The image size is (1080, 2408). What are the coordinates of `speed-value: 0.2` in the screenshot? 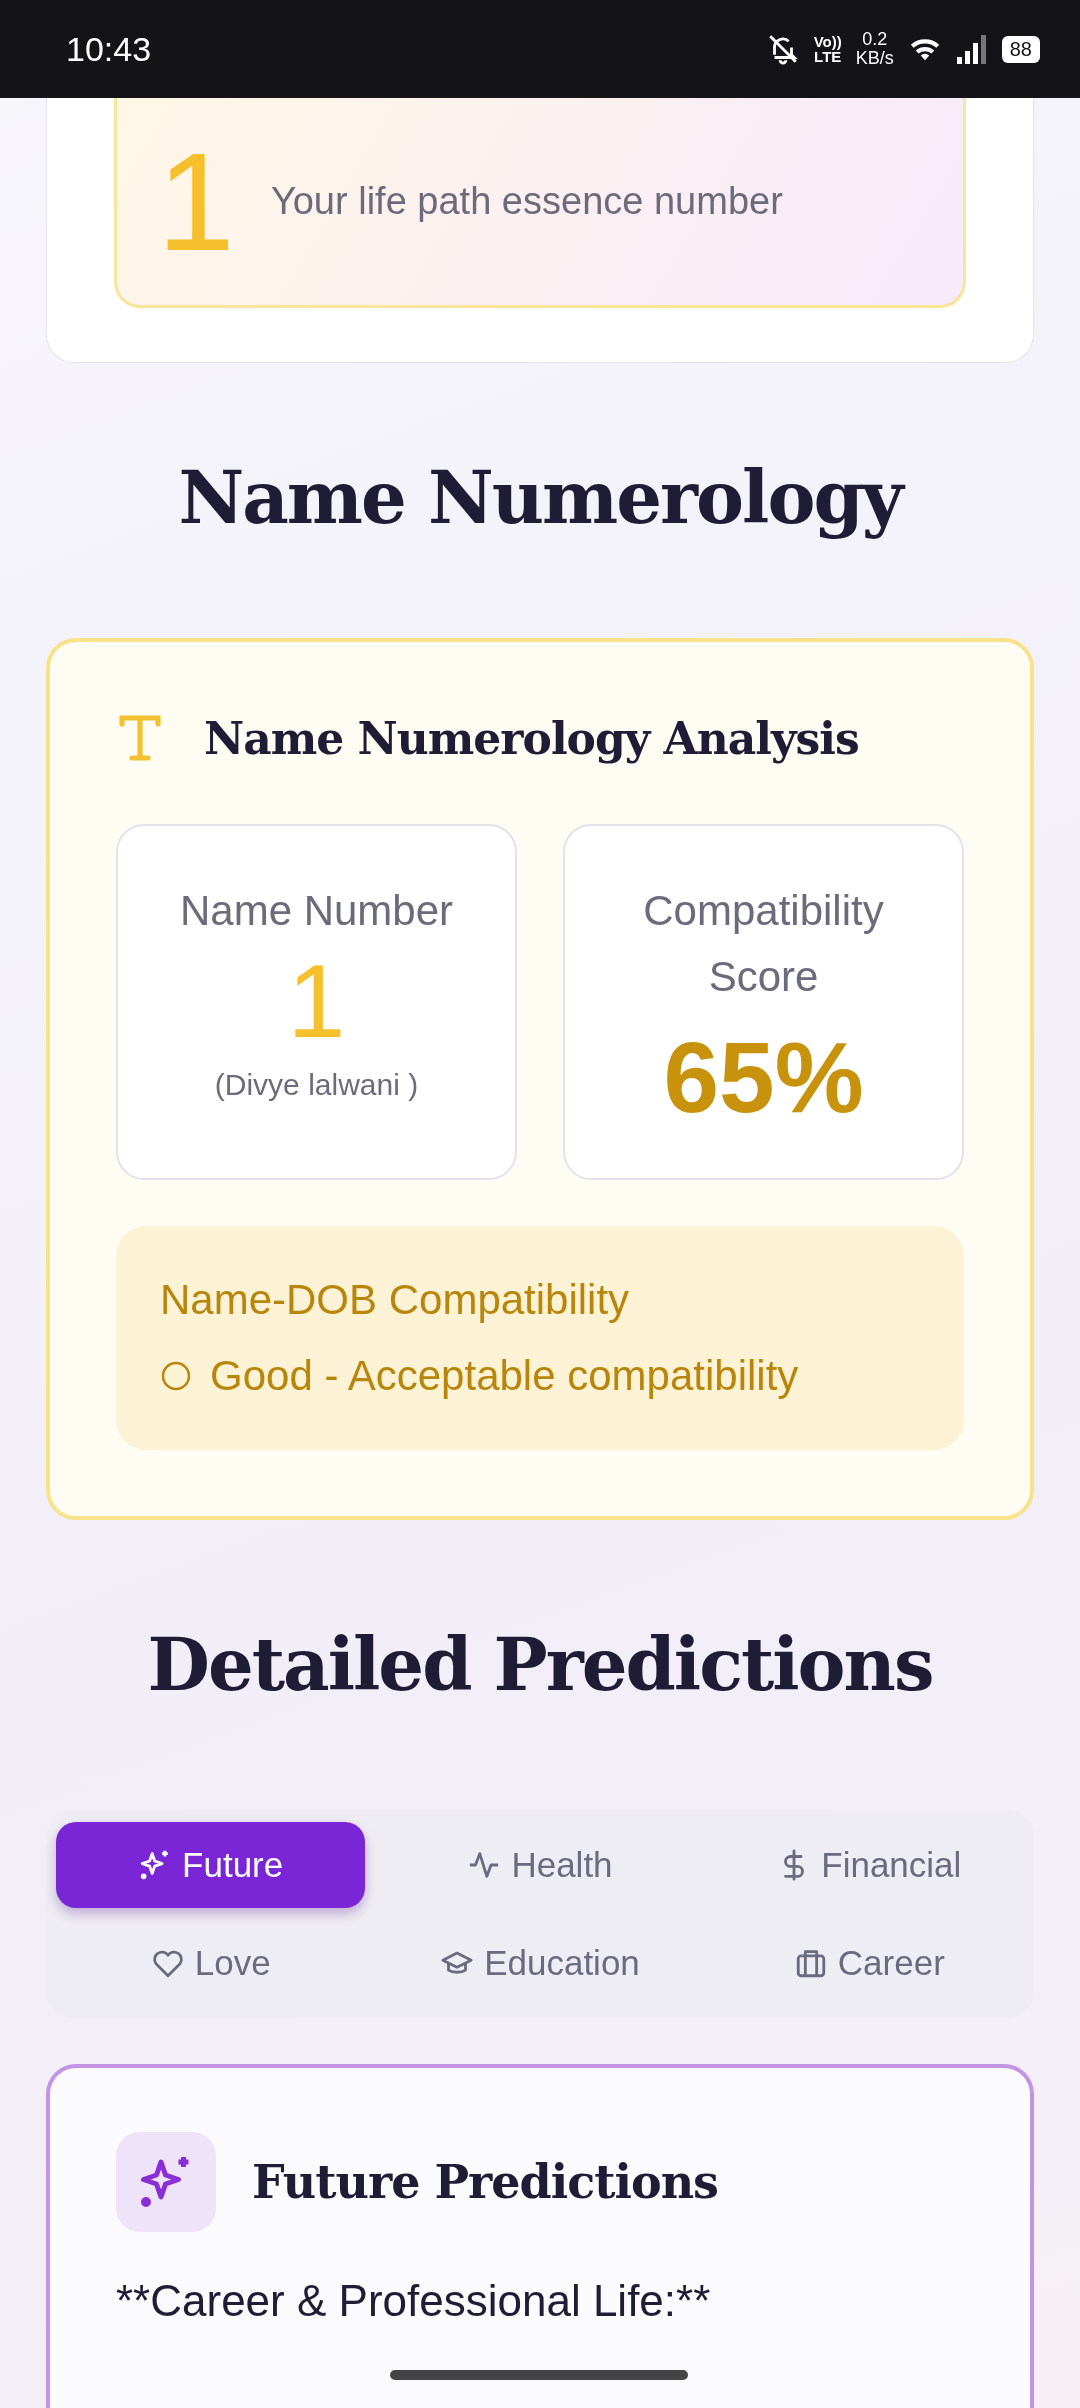 It's located at (875, 39).